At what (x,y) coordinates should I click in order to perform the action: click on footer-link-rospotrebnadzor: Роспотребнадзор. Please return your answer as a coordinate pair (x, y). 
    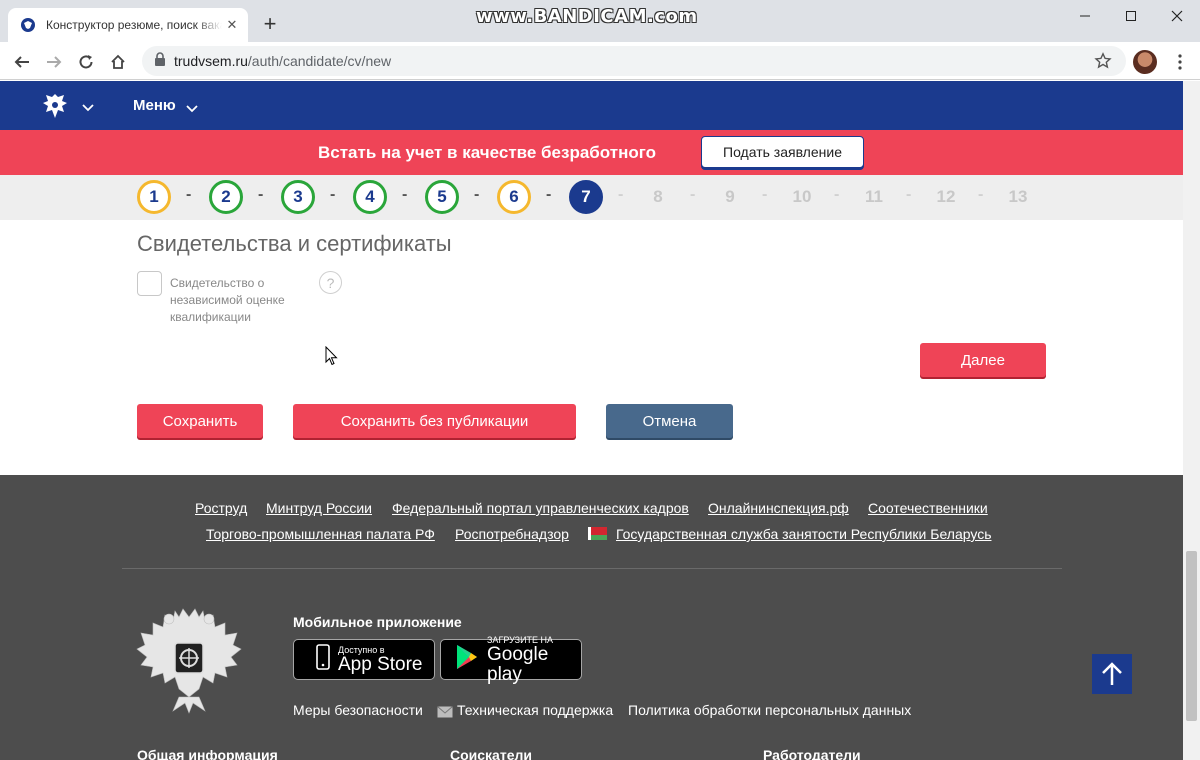
    Looking at the image, I should click on (512, 534).